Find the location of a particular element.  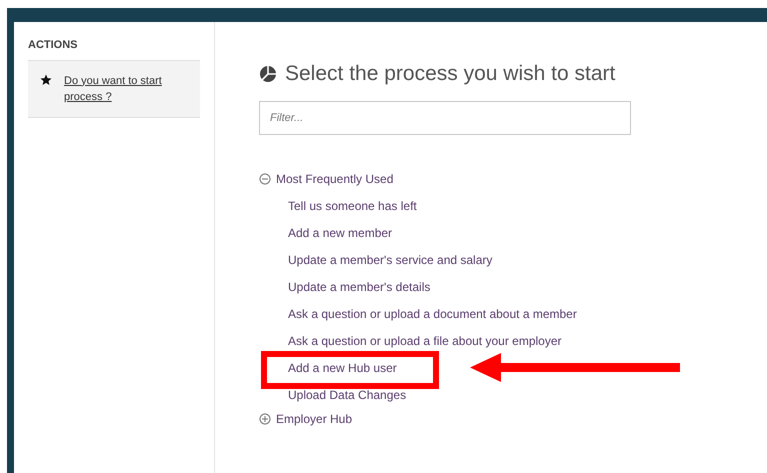

collapse-icon is located at coordinates (265, 178).